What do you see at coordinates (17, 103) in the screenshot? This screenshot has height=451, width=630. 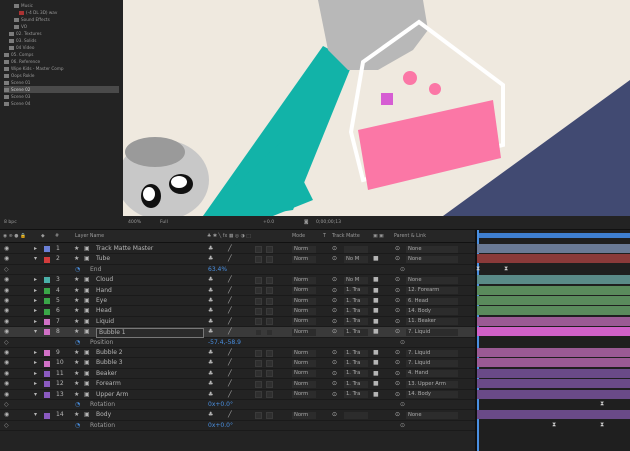 I see `project-item: Scene 04` at bounding box center [17, 103].